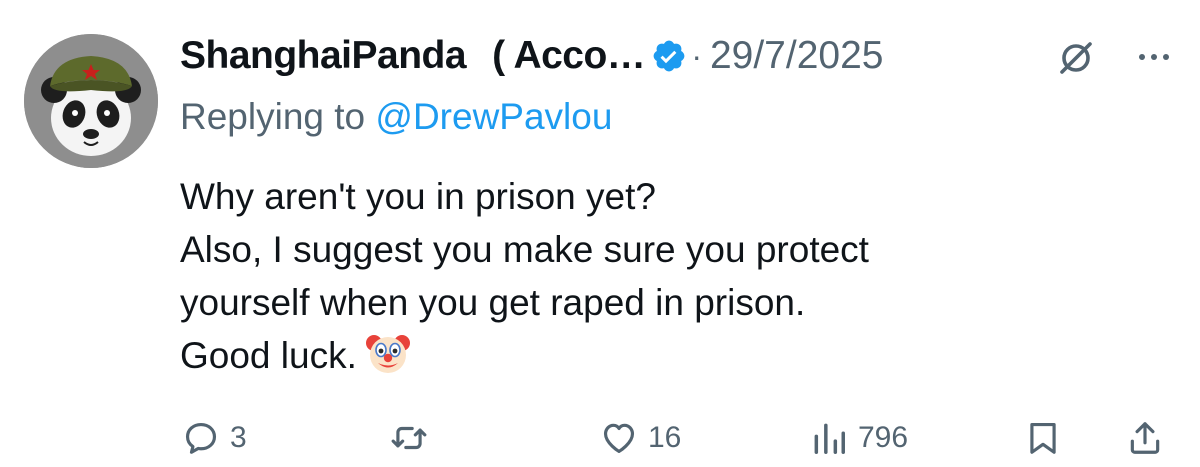  I want to click on share-icon, so click(1145, 438).